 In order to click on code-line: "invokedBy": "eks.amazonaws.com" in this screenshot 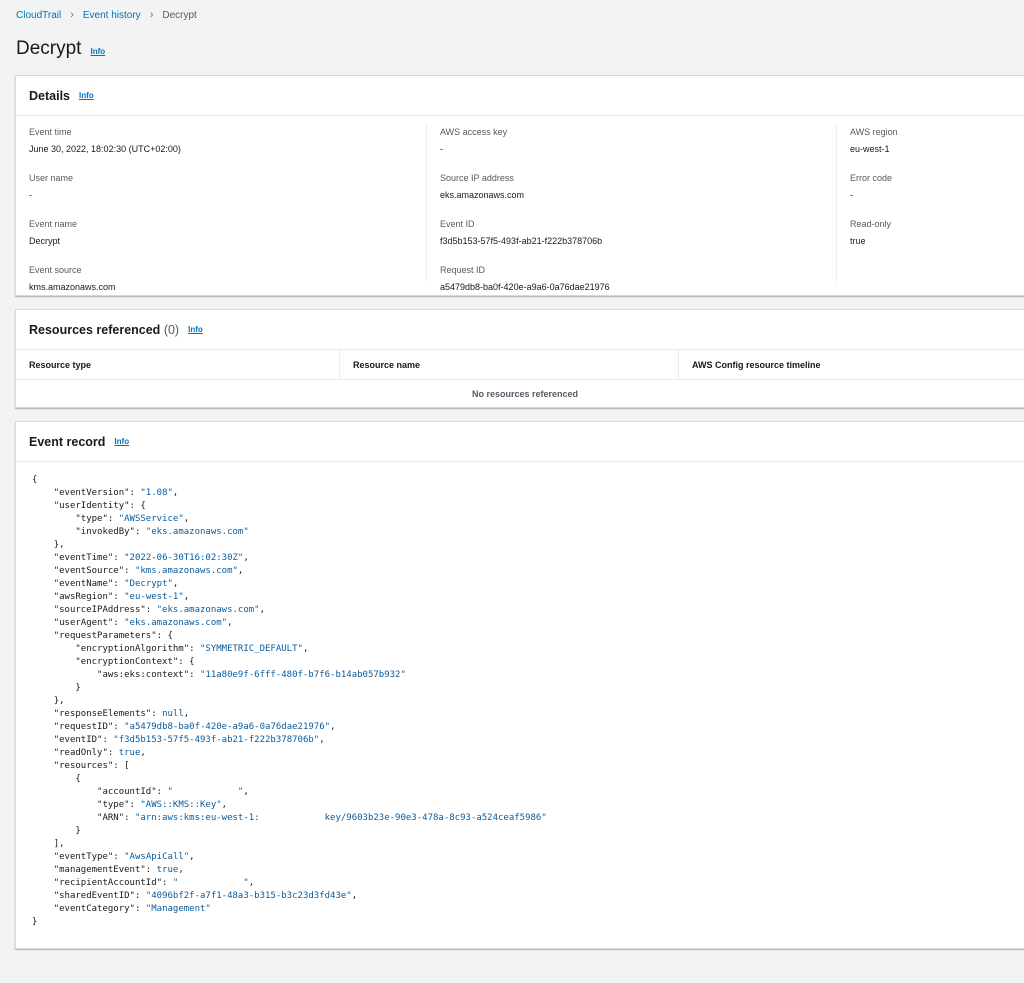, I will do `click(528, 532)`.